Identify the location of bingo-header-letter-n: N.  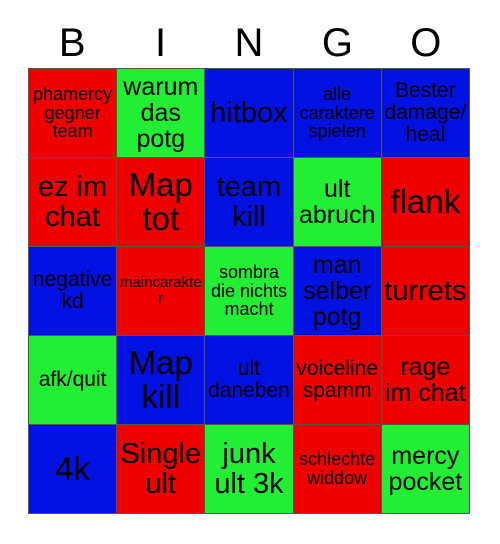
(249, 43).